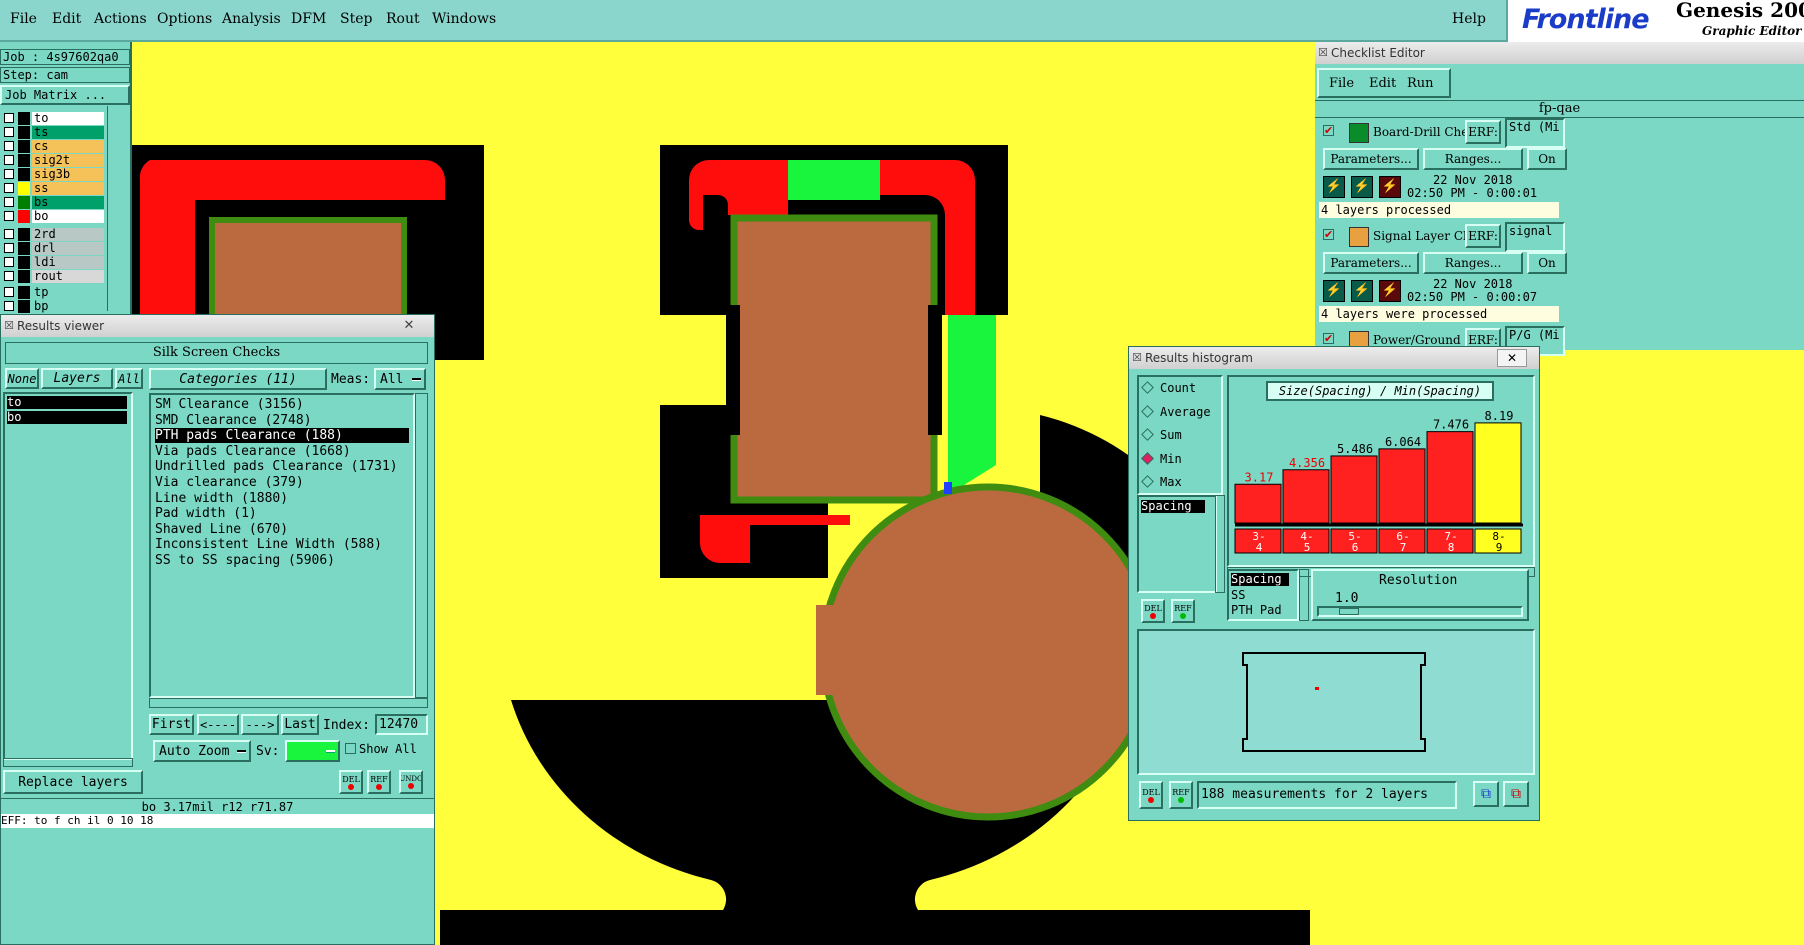  Describe the element at coordinates (1469, 19) in the screenshot. I see `menu-help: Help` at that location.